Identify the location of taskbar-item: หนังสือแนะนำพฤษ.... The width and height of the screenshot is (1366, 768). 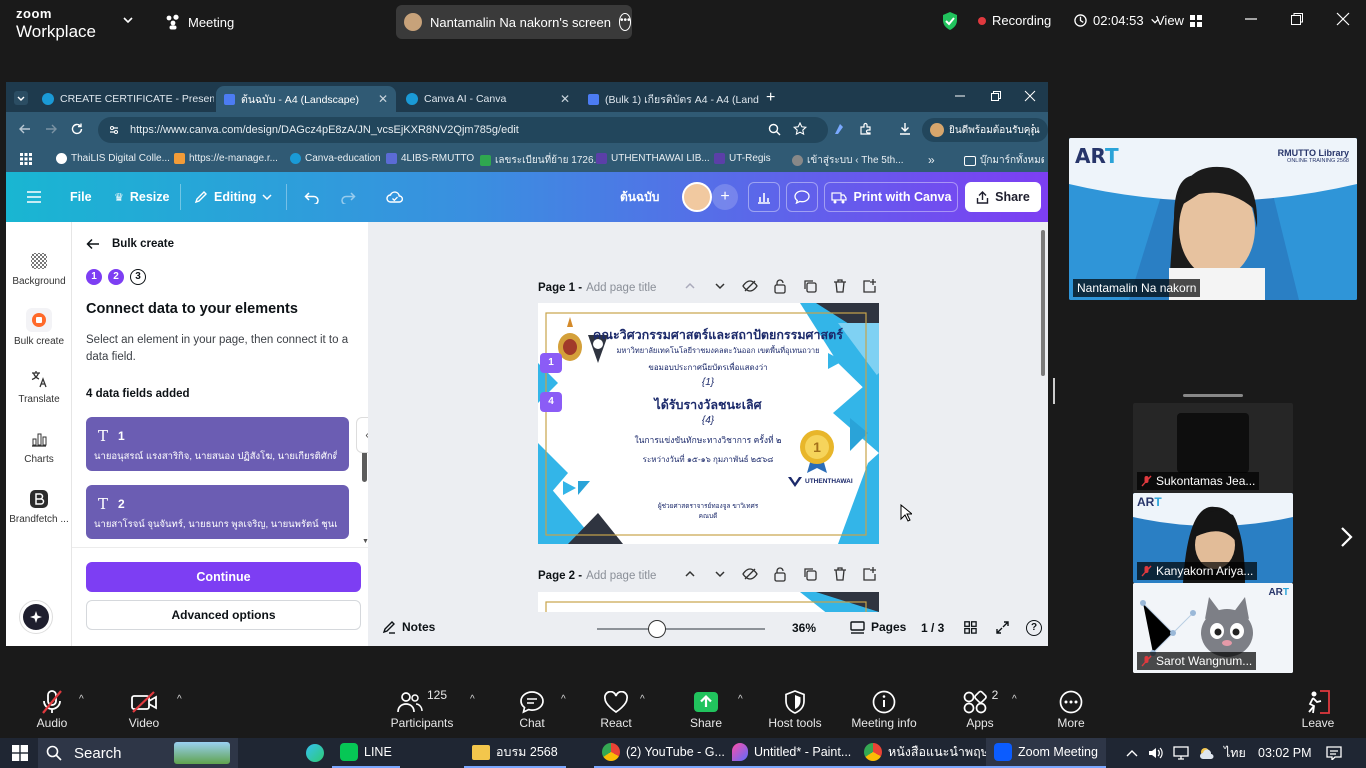
(932, 753).